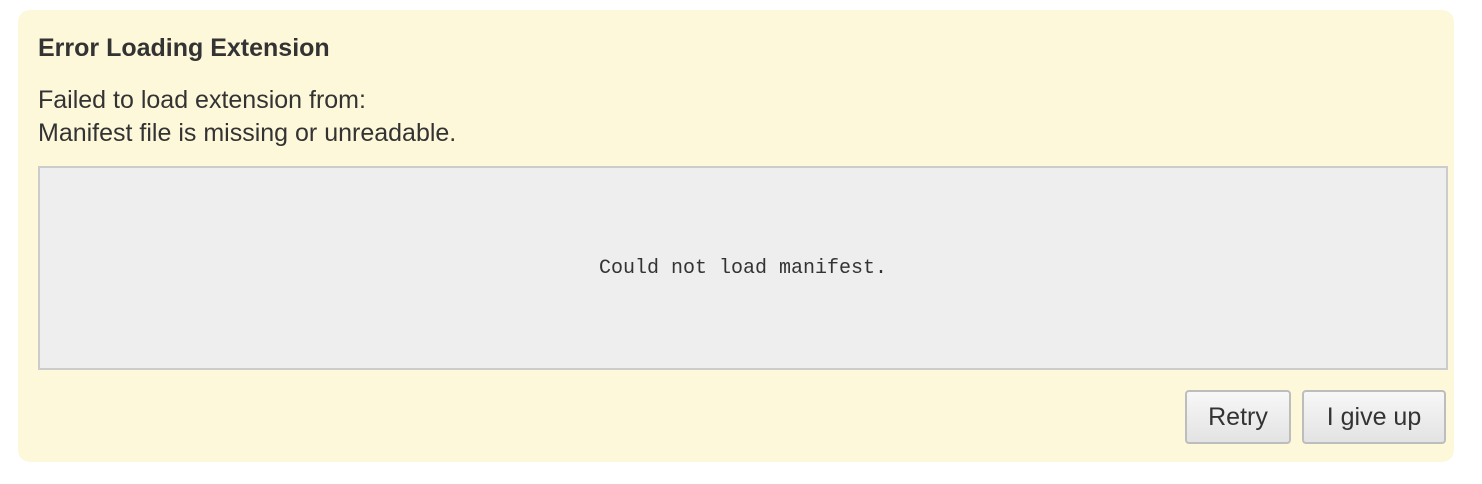 The width and height of the screenshot is (1482, 484). I want to click on error-message-line-2: Manifest file is missing or unreadable., so click(247, 133).